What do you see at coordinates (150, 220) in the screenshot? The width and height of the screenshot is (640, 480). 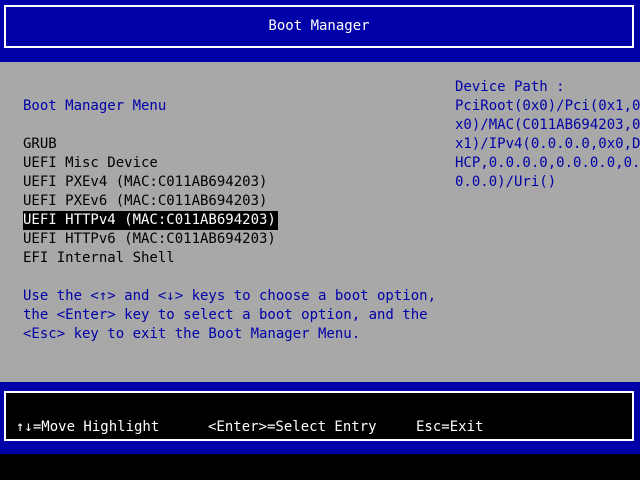 I see `boot-option-uefi-httpv4: UEFI HTTPv4 (MAC:C011AB694203)` at bounding box center [150, 220].